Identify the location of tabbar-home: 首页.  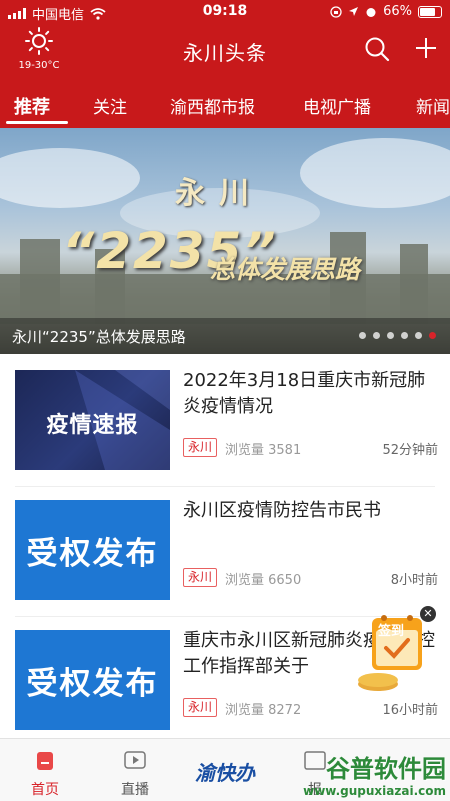
(45, 770).